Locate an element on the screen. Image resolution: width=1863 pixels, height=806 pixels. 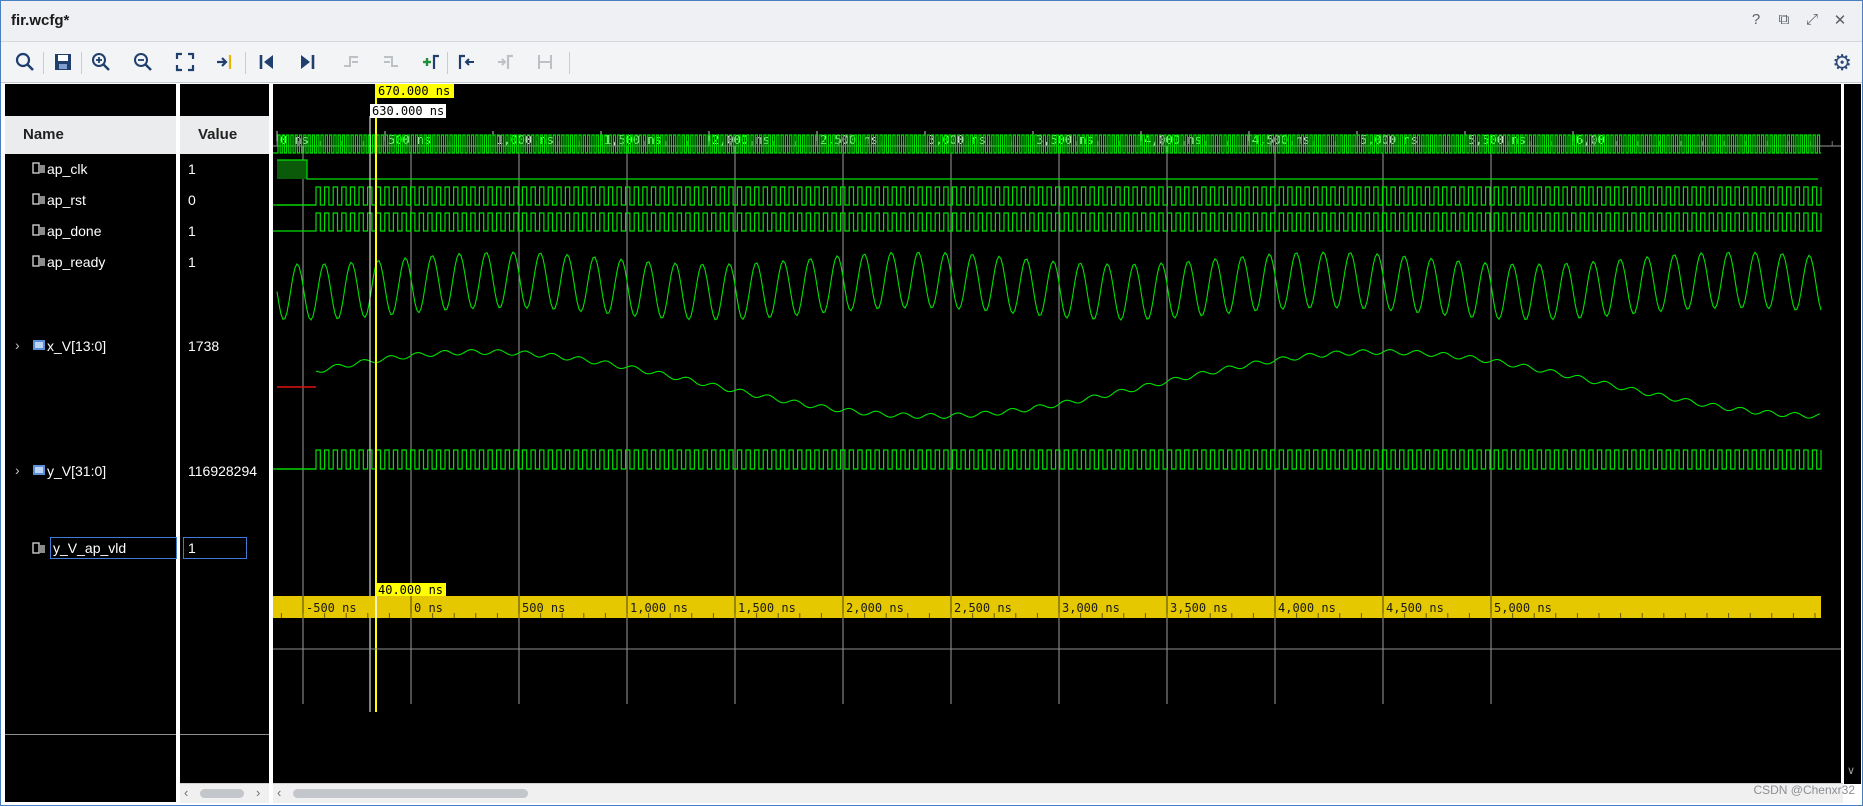
zoom-out-icon is located at coordinates (143, 62).